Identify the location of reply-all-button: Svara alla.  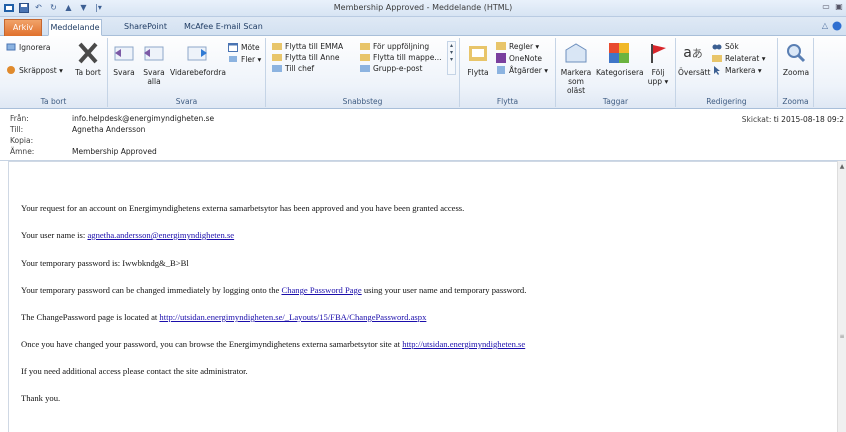
(154, 63).